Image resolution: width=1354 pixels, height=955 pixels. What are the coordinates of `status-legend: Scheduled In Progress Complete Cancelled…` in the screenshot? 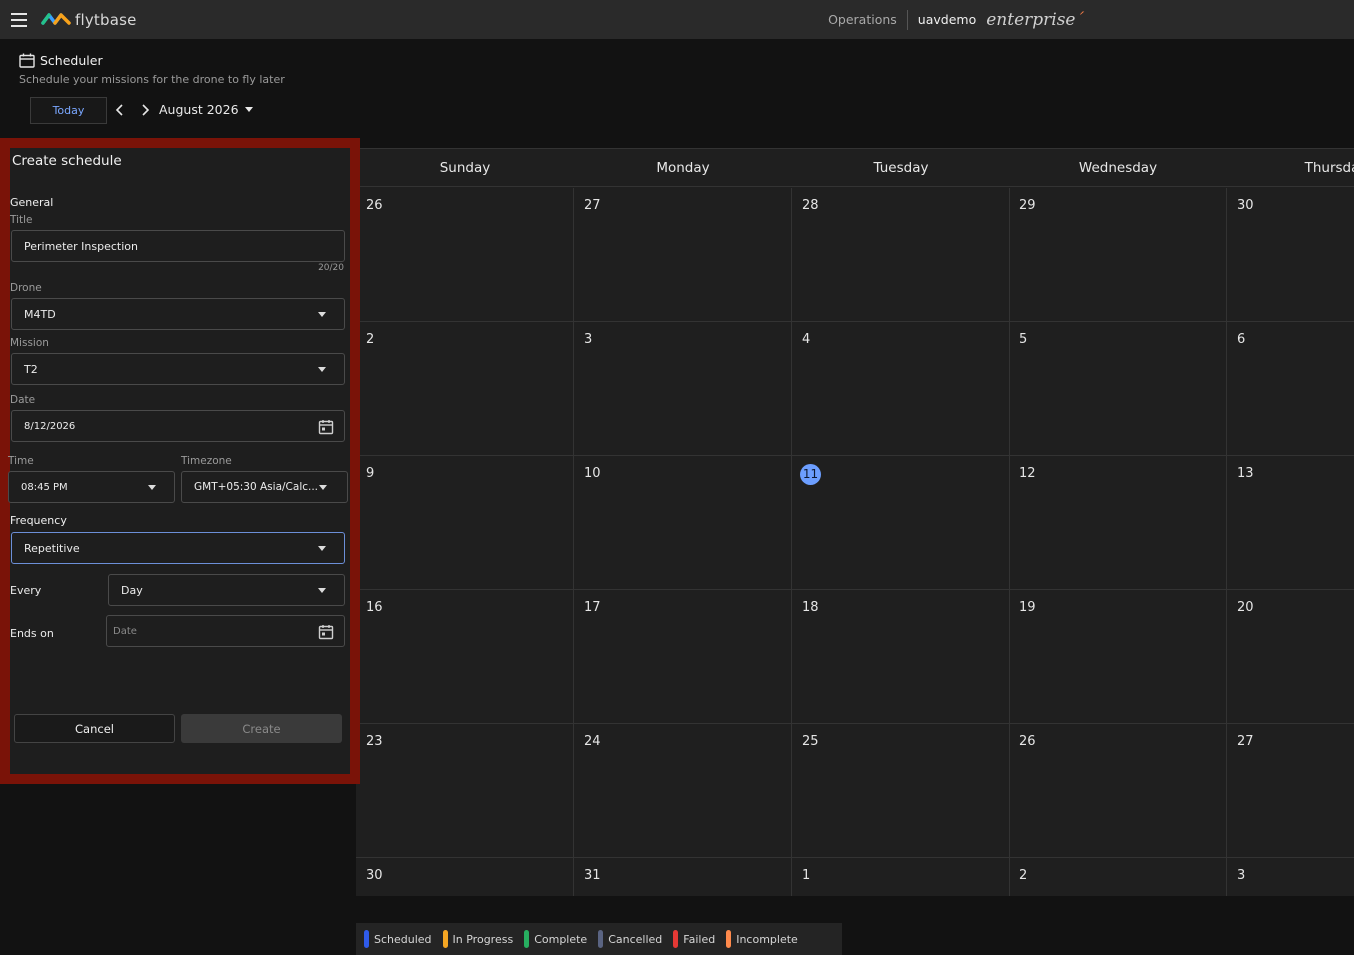 It's located at (599, 939).